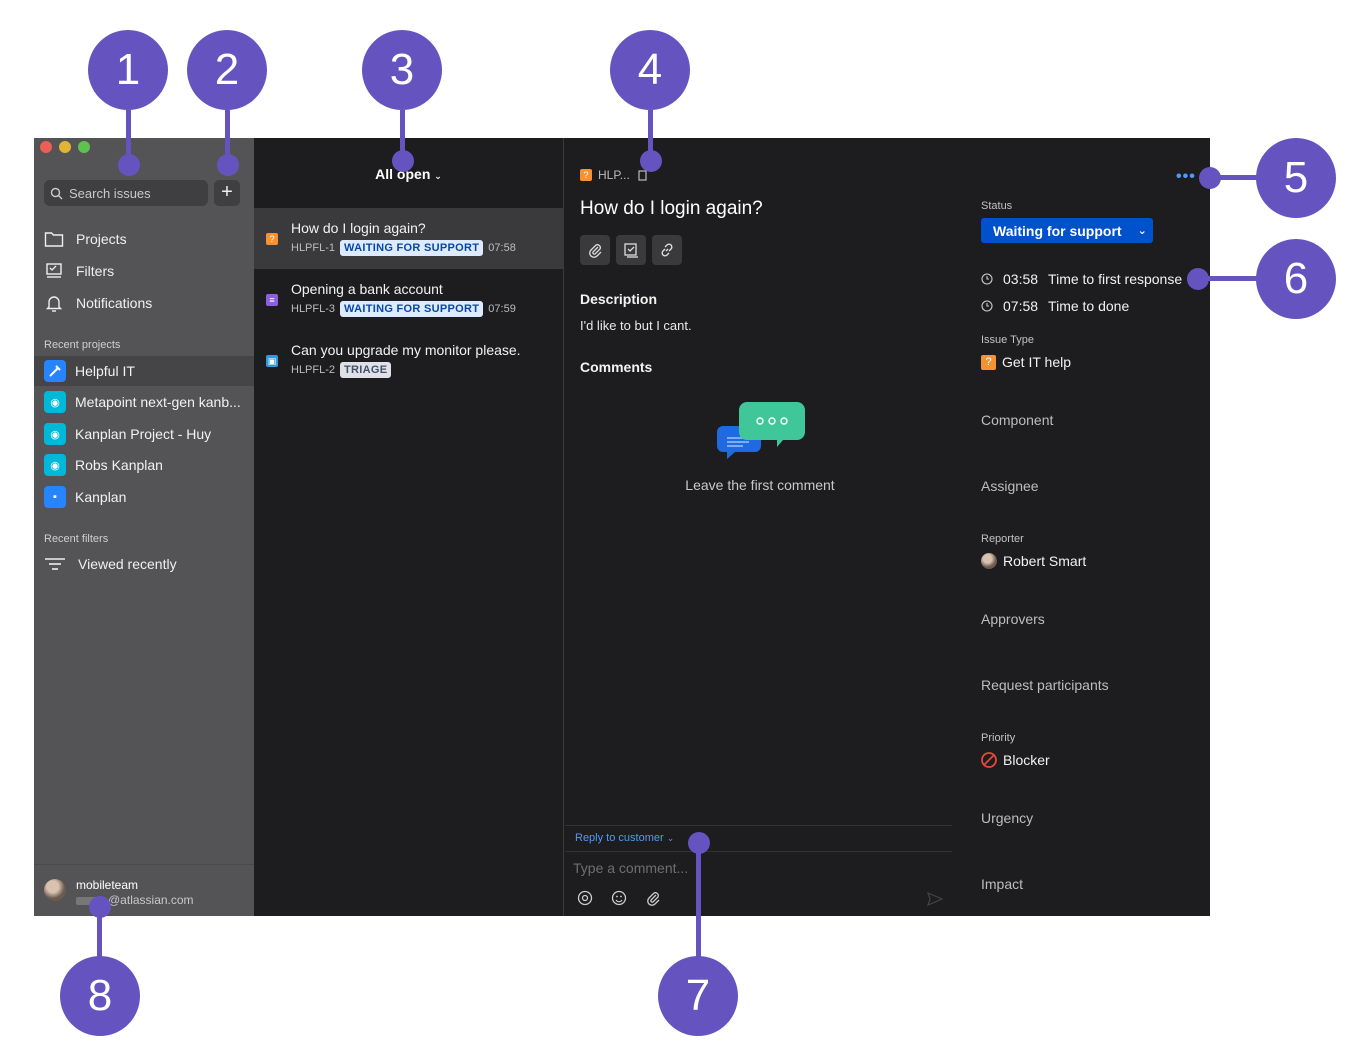 This screenshot has width=1352, height=1046. Describe the element at coordinates (144, 890) in the screenshot. I see `user-profile: mobileteam @atlassian.com` at that location.